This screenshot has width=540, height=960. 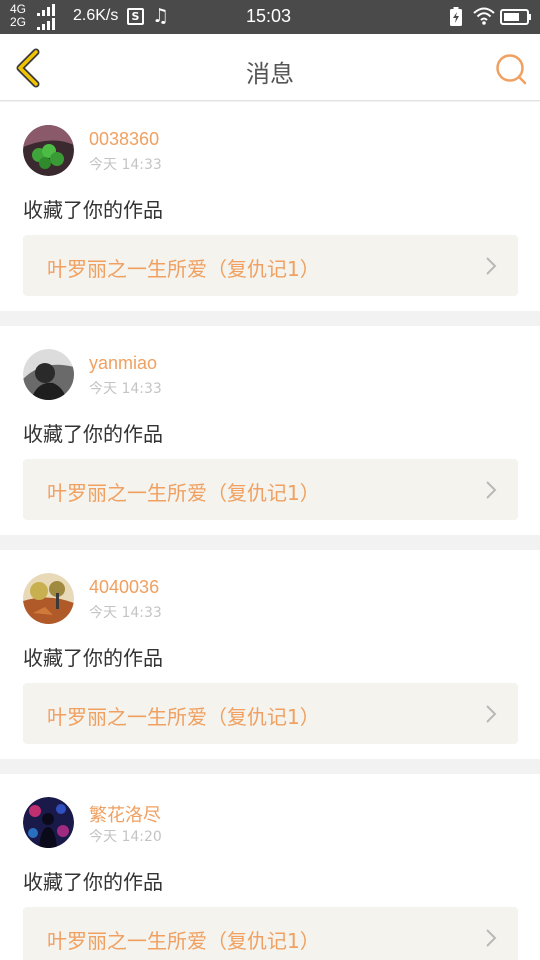 What do you see at coordinates (515, 17) in the screenshot?
I see `battery-icon` at bounding box center [515, 17].